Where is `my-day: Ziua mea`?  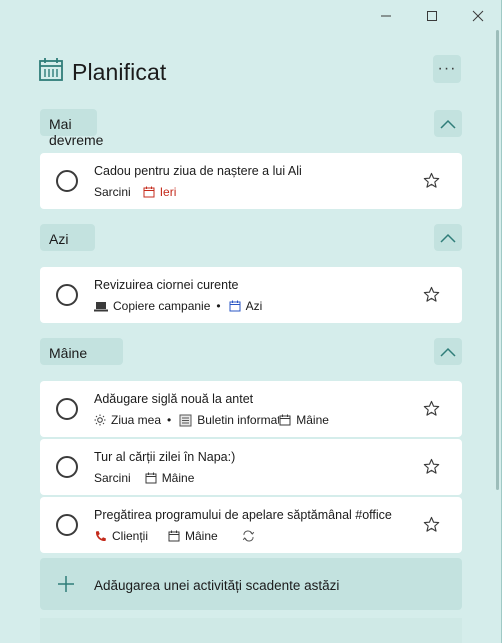
my-day: Ziua mea is located at coordinates (127, 420).